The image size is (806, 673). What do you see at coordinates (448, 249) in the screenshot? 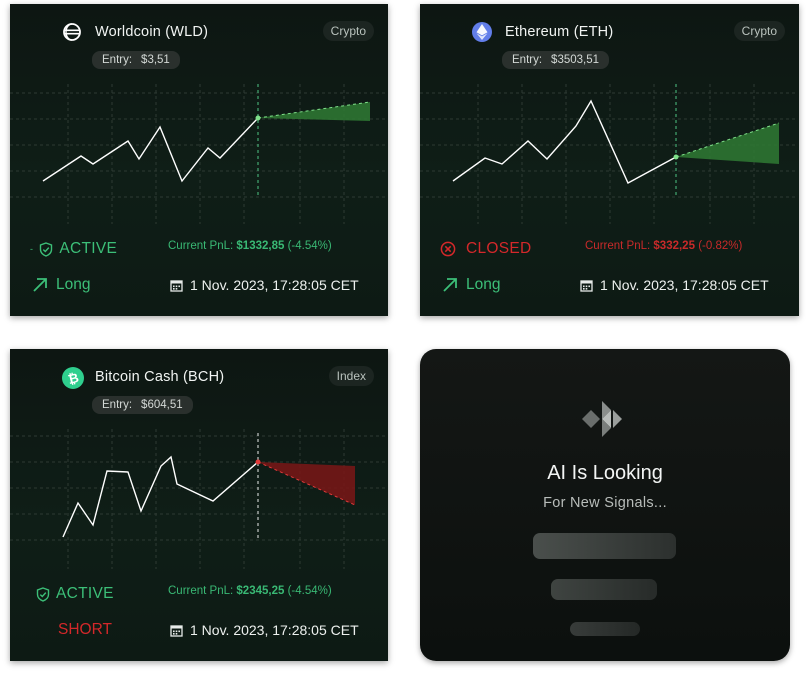
I see `close-circle-icon` at bounding box center [448, 249].